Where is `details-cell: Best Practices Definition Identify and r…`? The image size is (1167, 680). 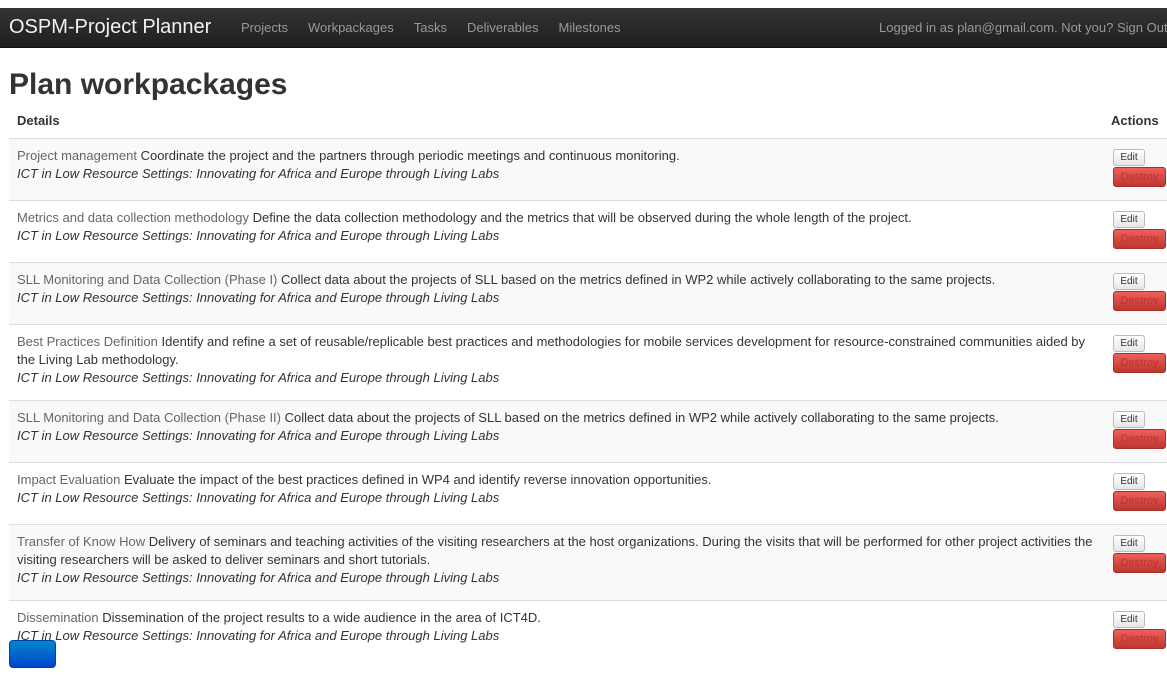
details-cell: Best Practices Definition Identify and r… is located at coordinates (556, 362).